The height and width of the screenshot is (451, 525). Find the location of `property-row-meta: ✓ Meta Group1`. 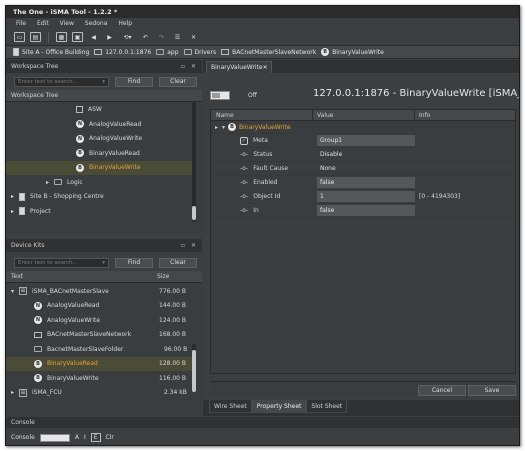

property-row-meta: ✓ Meta Group1 is located at coordinates (363, 141).